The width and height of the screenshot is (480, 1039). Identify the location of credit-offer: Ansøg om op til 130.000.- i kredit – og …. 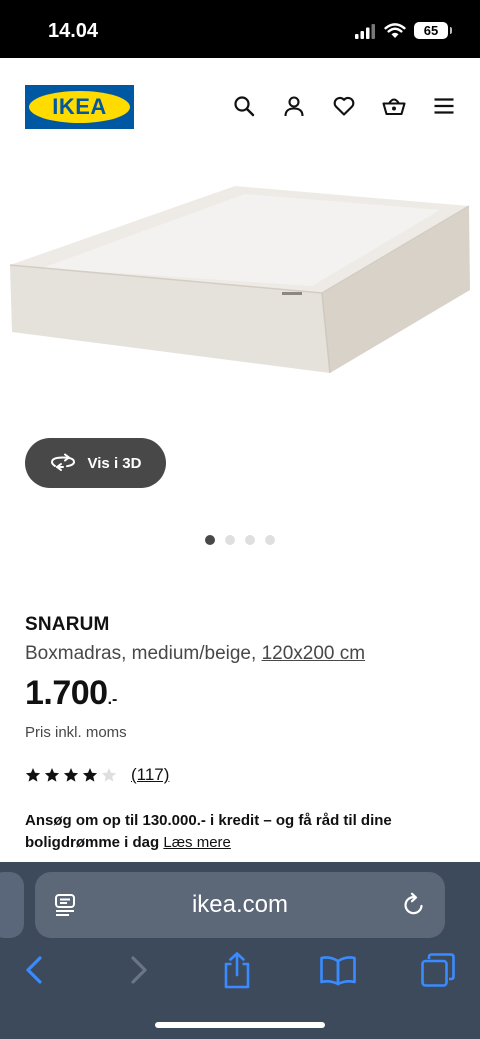
(245, 832).